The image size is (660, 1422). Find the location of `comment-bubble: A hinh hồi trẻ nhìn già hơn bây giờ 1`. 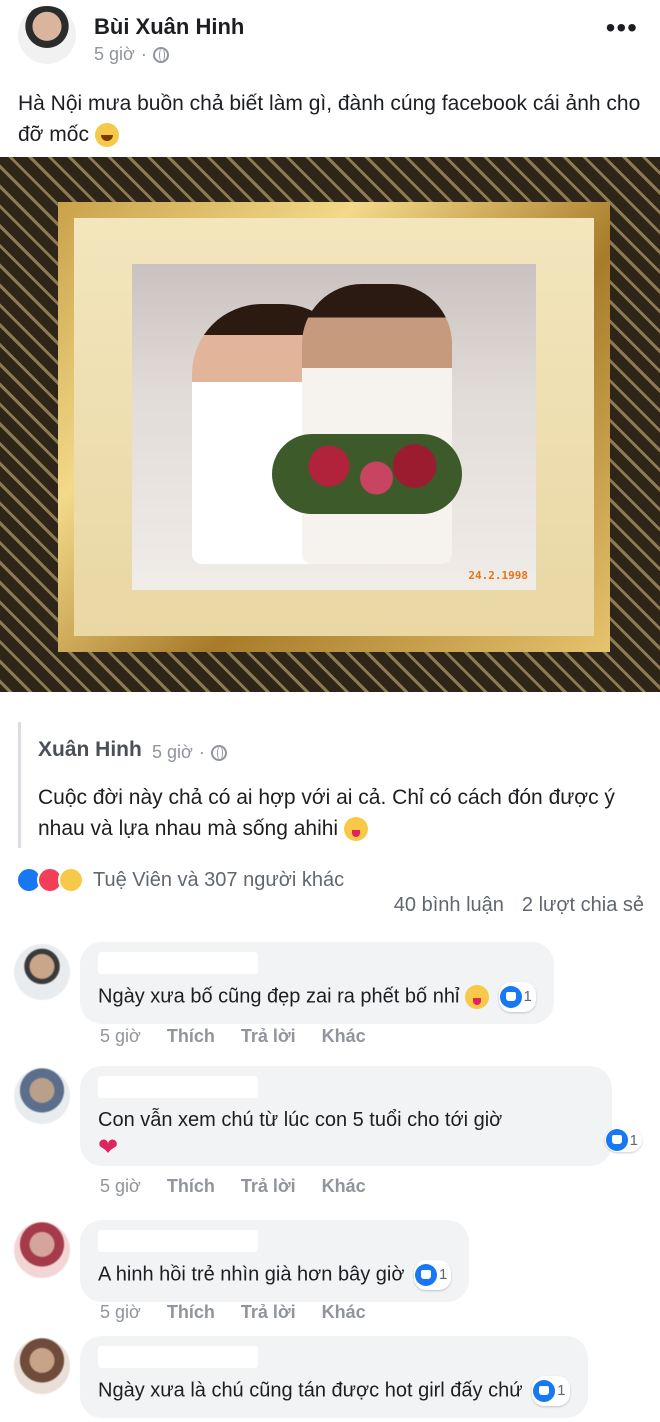

comment-bubble: A hinh hồi trẻ nhìn già hơn bây giờ 1 is located at coordinates (275, 1261).